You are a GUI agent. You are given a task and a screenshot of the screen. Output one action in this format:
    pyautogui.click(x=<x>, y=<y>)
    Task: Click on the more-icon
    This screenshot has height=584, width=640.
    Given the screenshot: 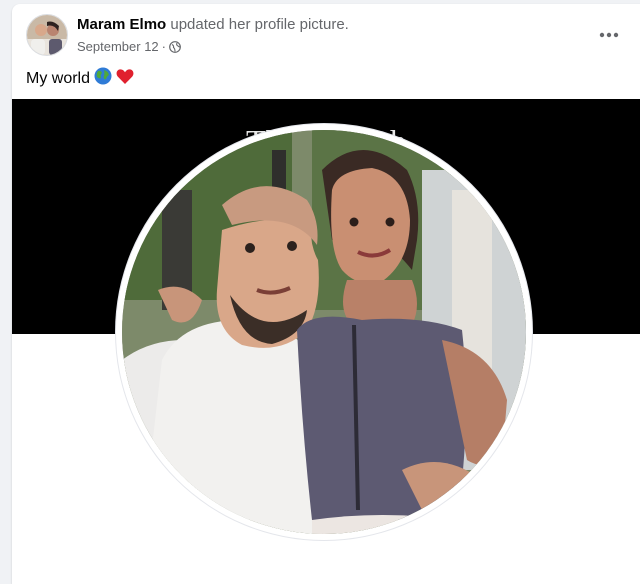 What is the action you would take?
    pyautogui.click(x=609, y=35)
    